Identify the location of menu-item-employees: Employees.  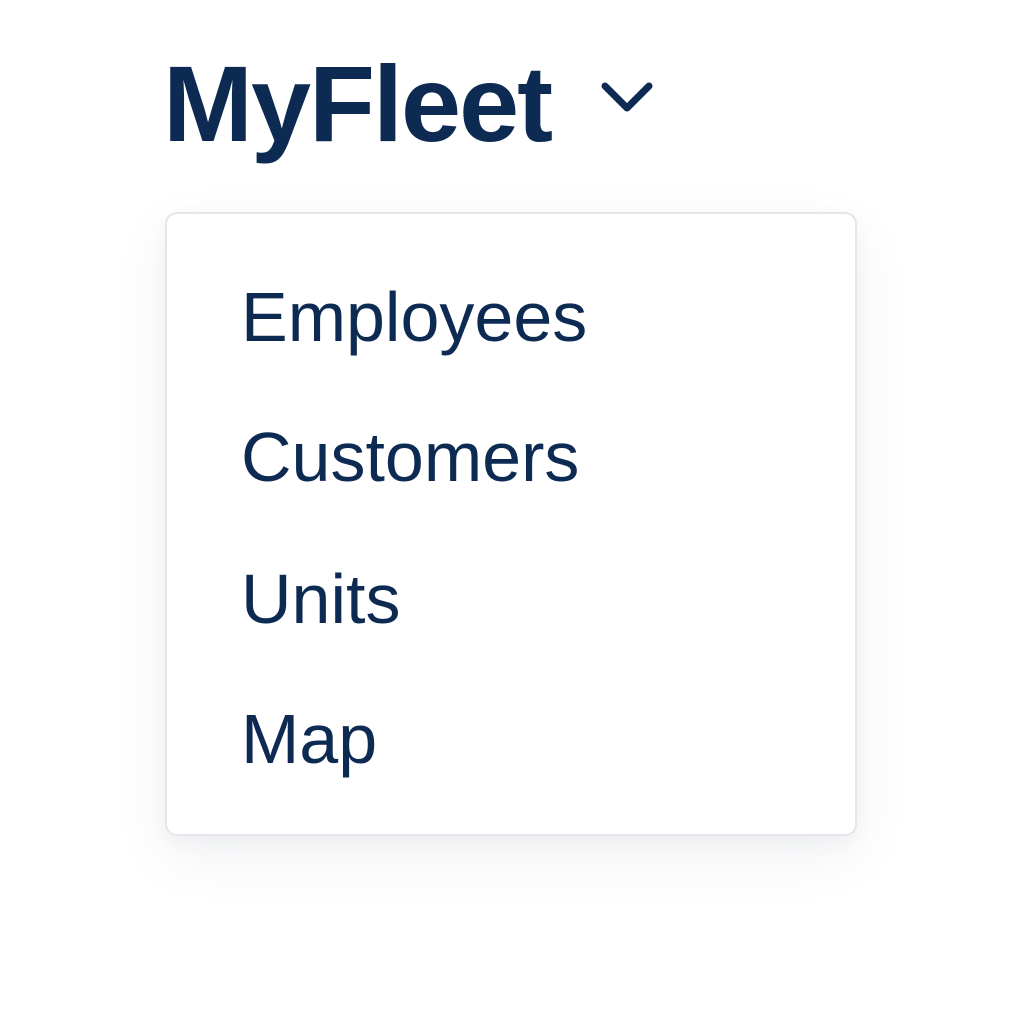
(414, 317).